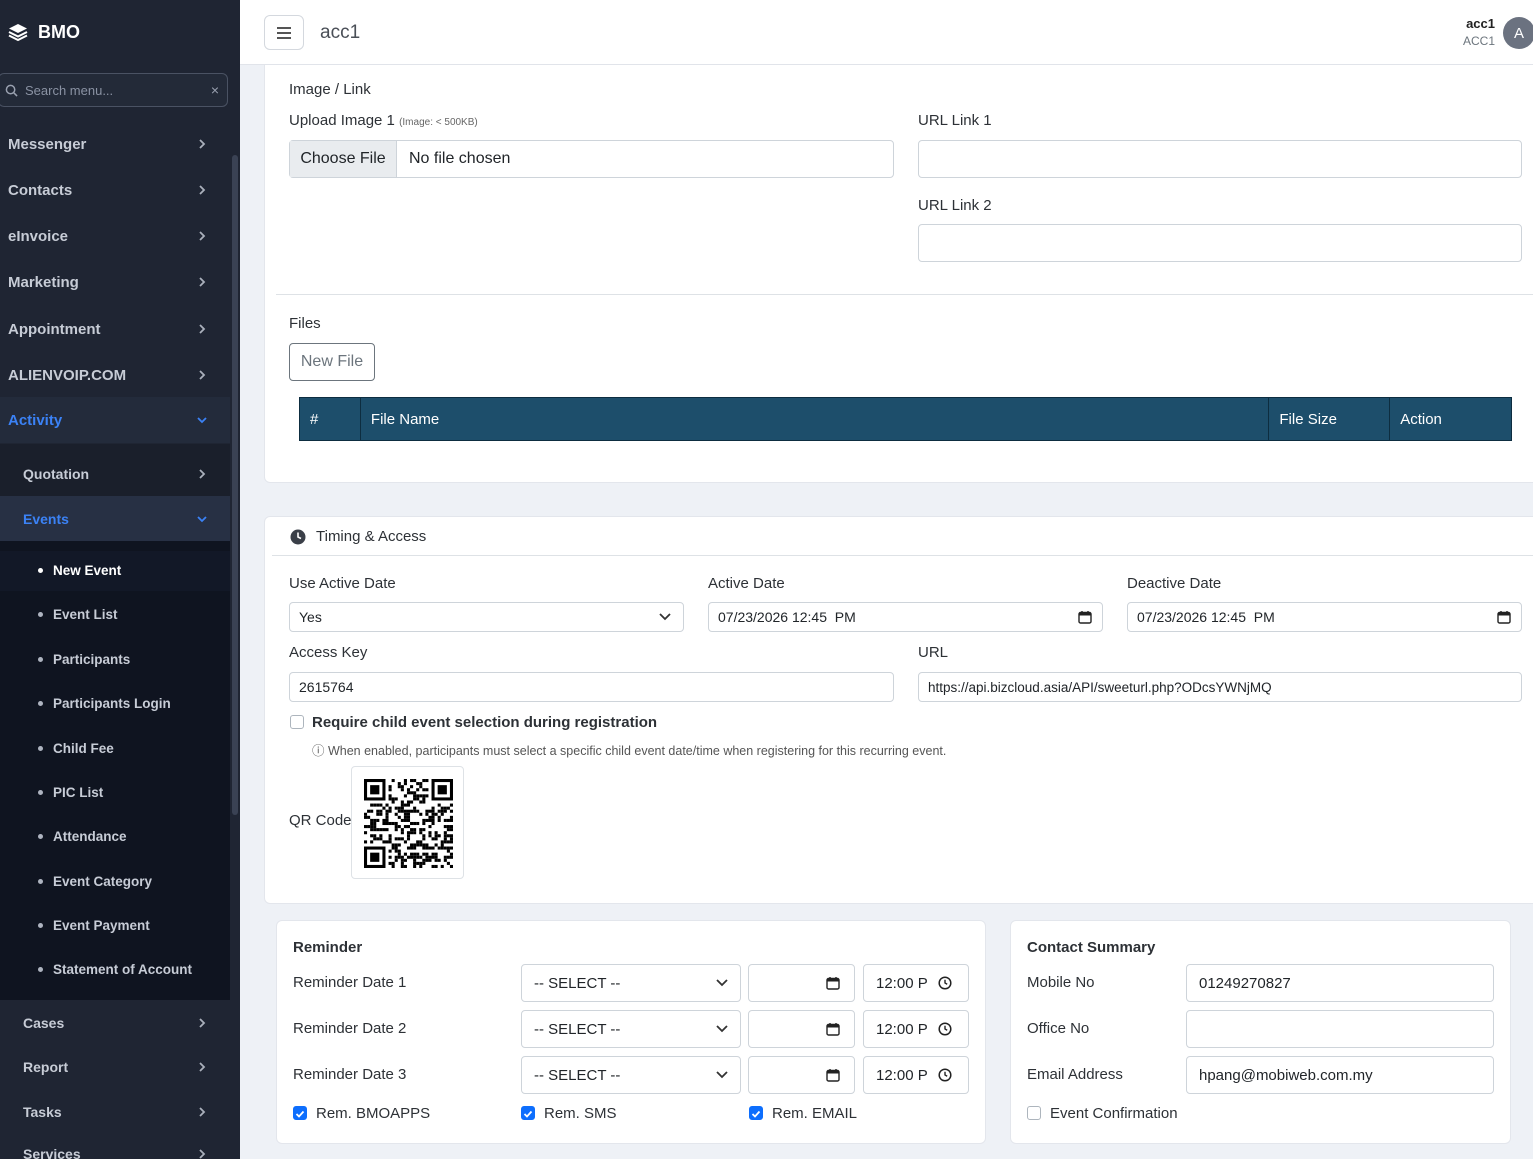 The image size is (1533, 1159). I want to click on qr-code-icon, so click(408, 823).